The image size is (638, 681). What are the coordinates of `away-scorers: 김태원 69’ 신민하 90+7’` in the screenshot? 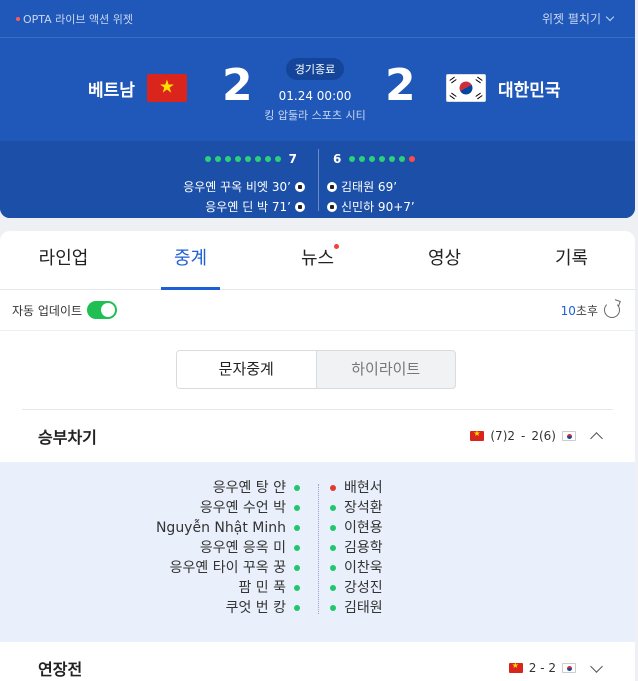 It's located at (371, 197).